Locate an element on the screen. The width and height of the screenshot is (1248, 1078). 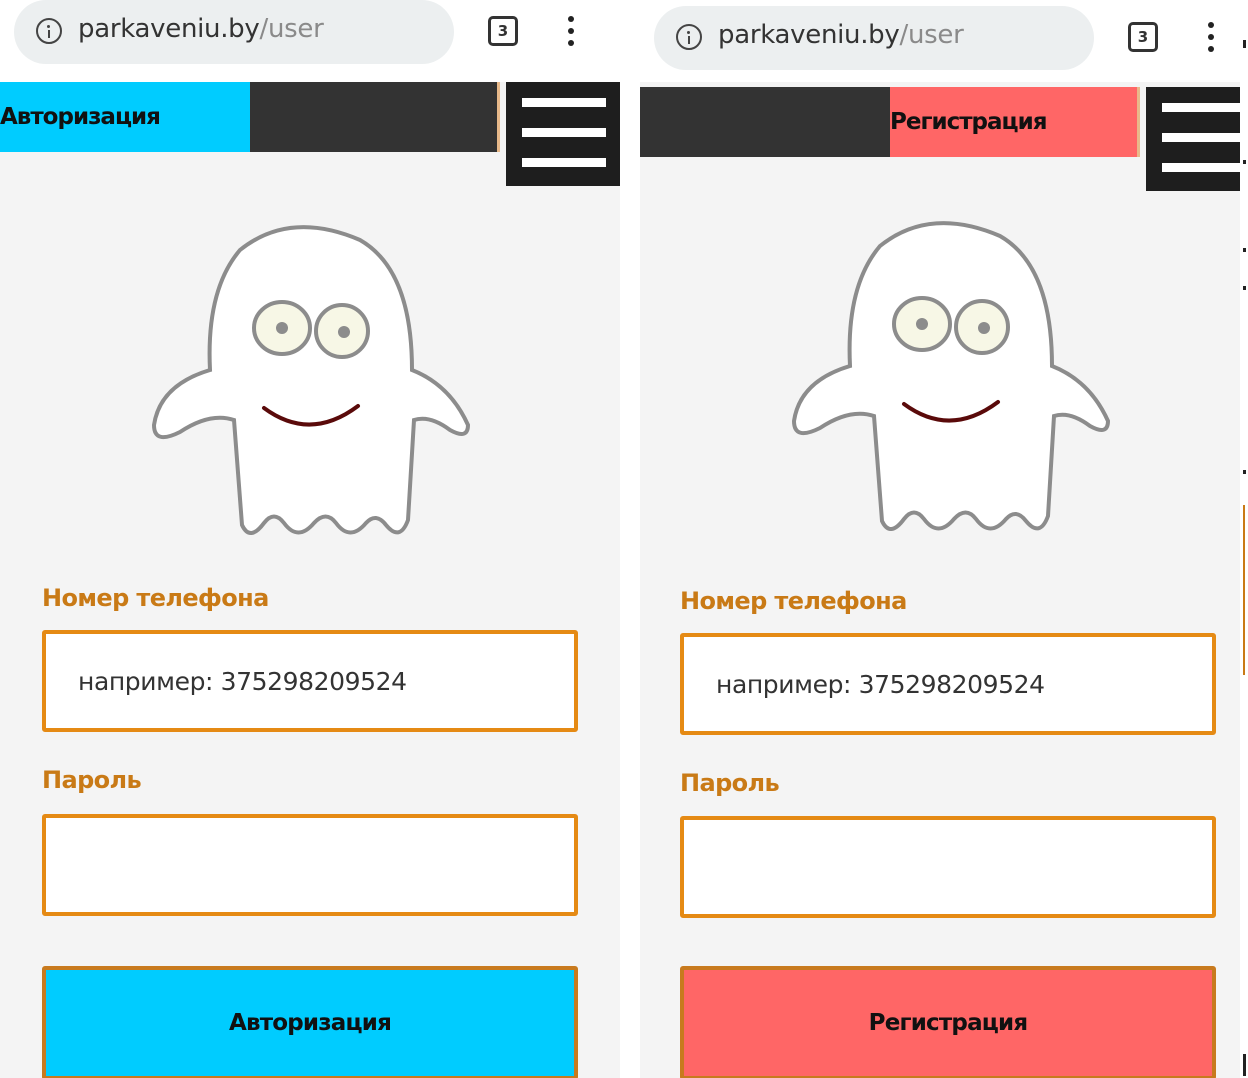
tab-register is located at coordinates (375, 117).